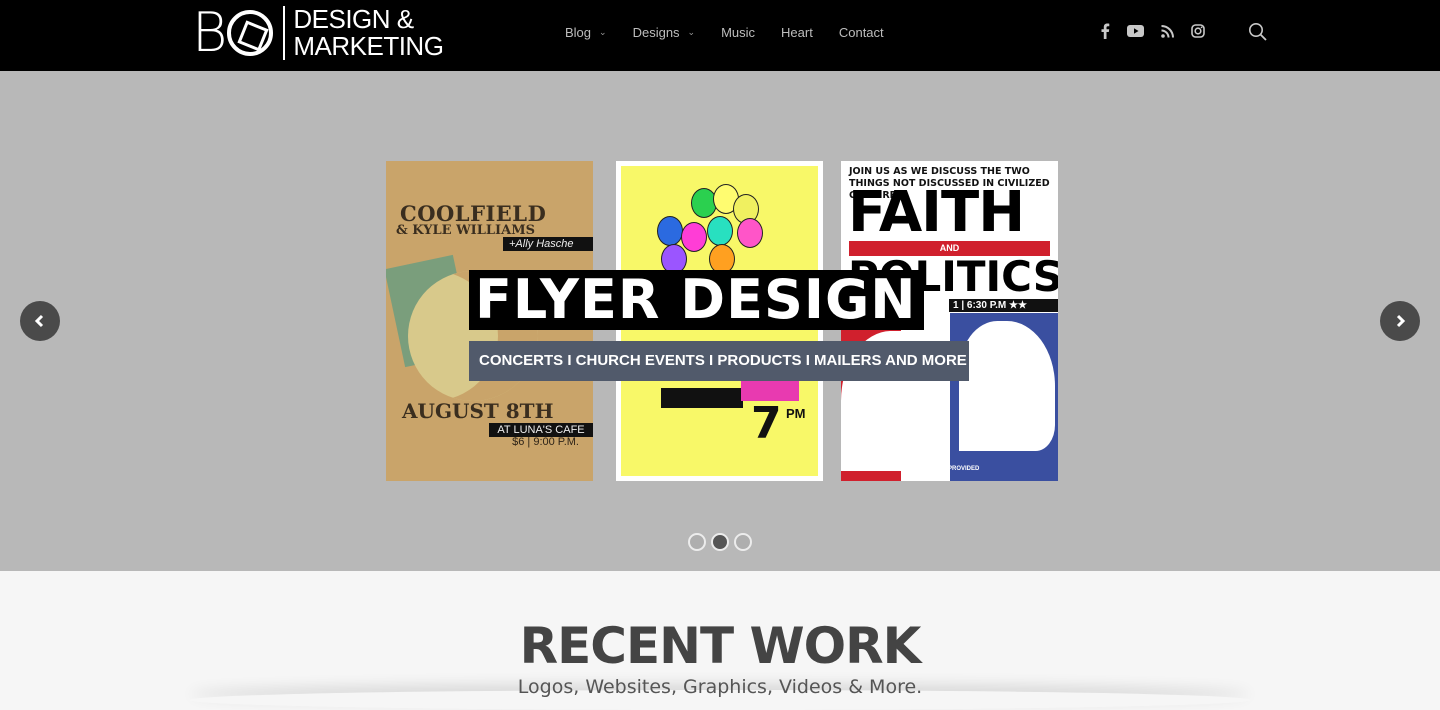 The image size is (1440, 710). Describe the element at coordinates (796, 413) in the screenshot. I see `flyer-pm: PM` at that location.